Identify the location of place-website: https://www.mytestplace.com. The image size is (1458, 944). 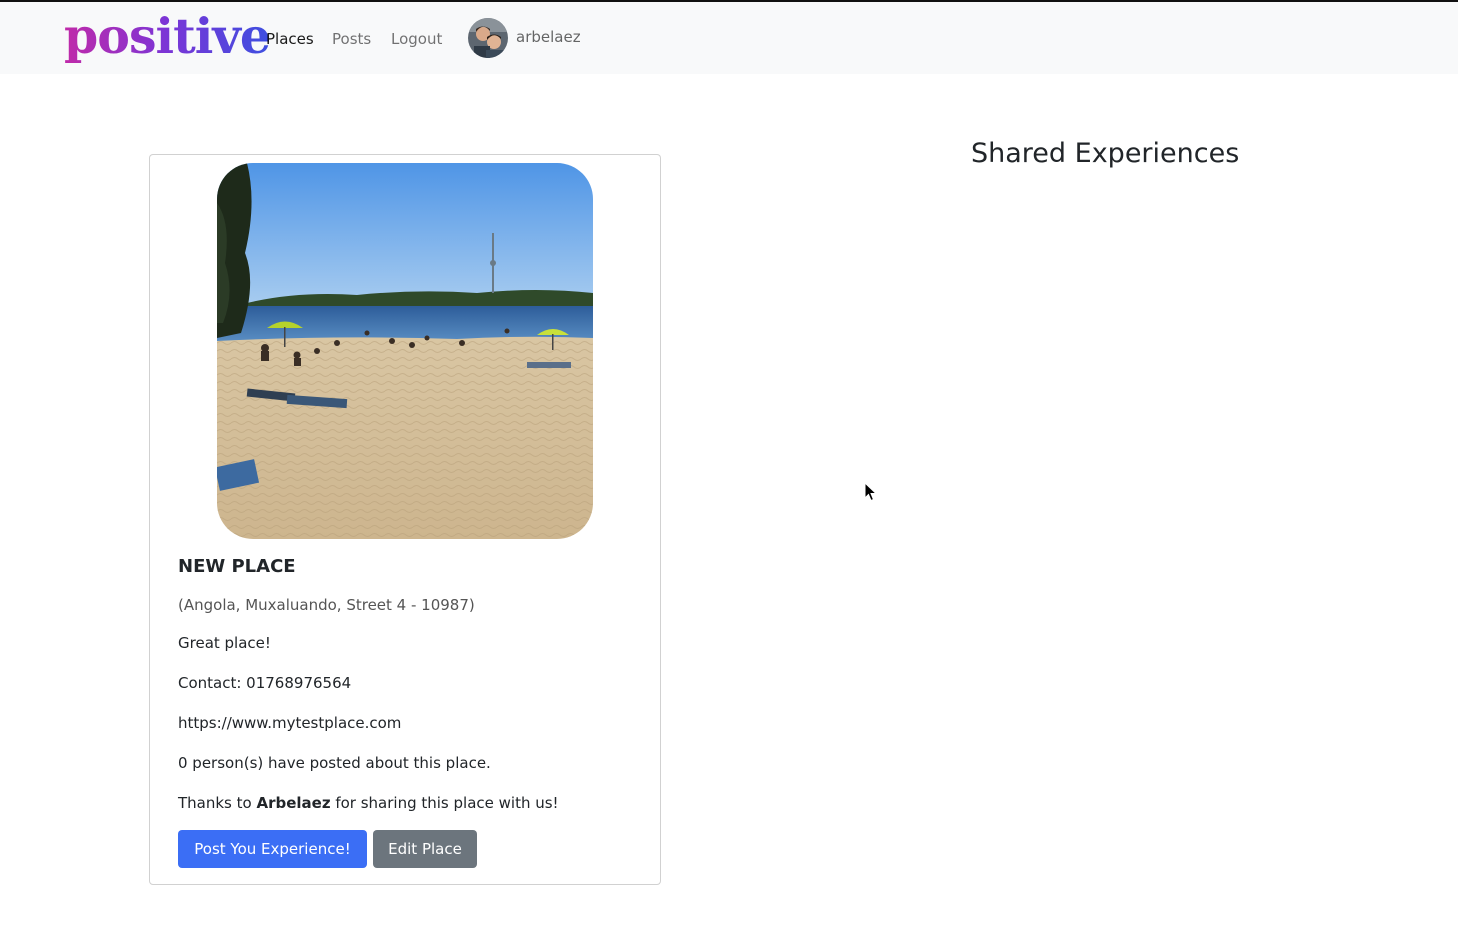
(290, 723).